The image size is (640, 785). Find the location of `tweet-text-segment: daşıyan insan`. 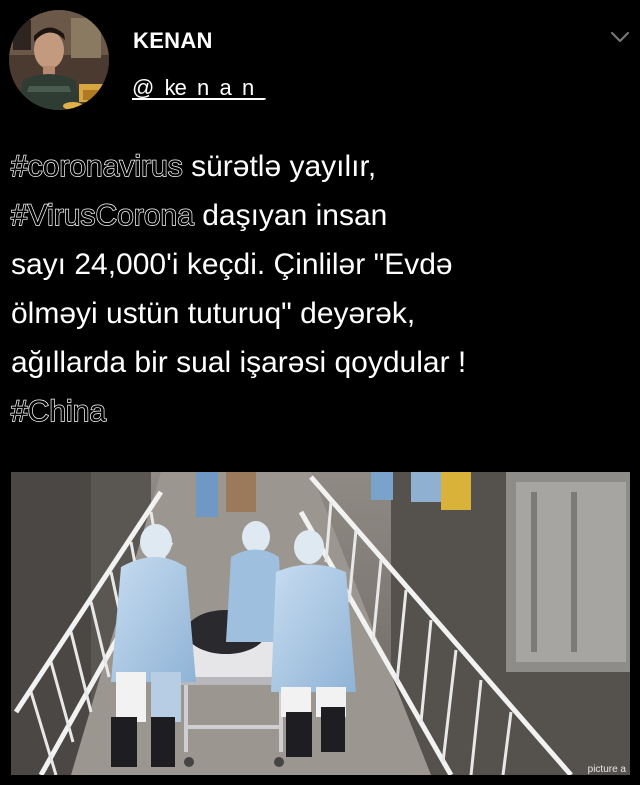

tweet-text-segment: daşıyan insan is located at coordinates (290, 215).